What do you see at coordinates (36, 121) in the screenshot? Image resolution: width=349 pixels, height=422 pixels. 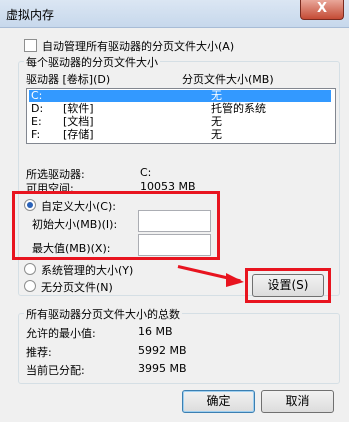 I see `drive-letter: E:` at bounding box center [36, 121].